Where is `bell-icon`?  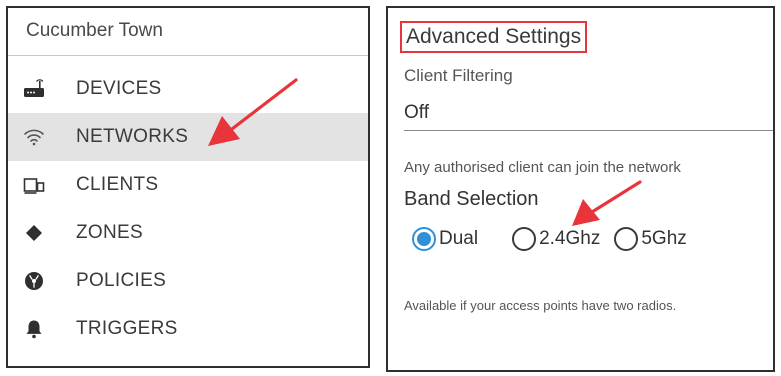
bell-icon is located at coordinates (34, 329).